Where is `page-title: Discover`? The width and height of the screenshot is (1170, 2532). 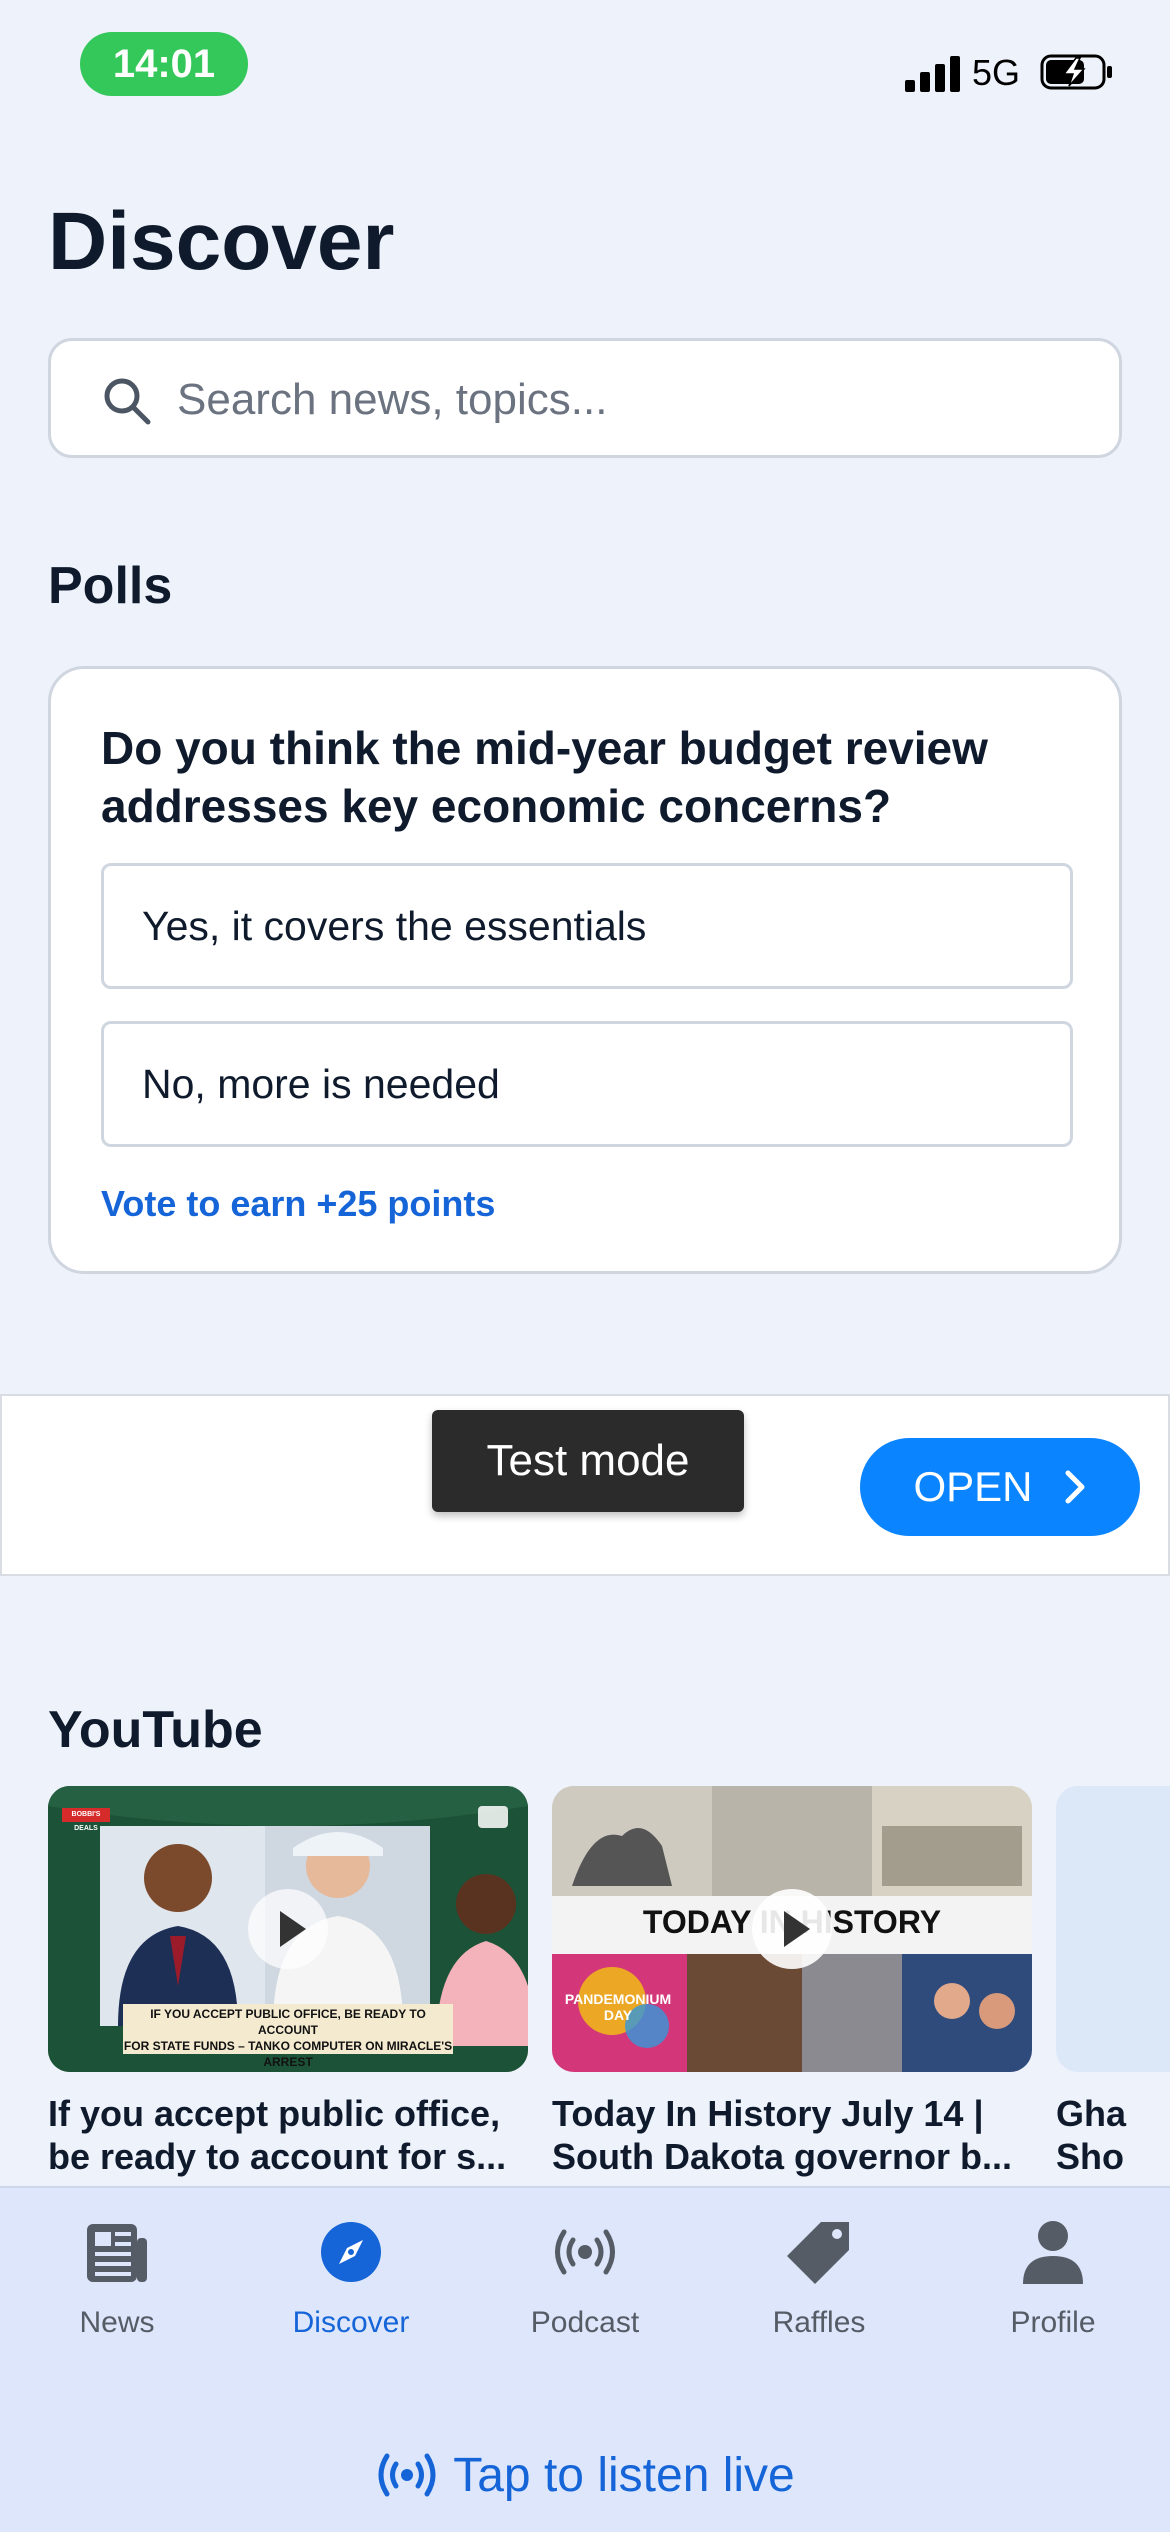 page-title: Discover is located at coordinates (221, 241).